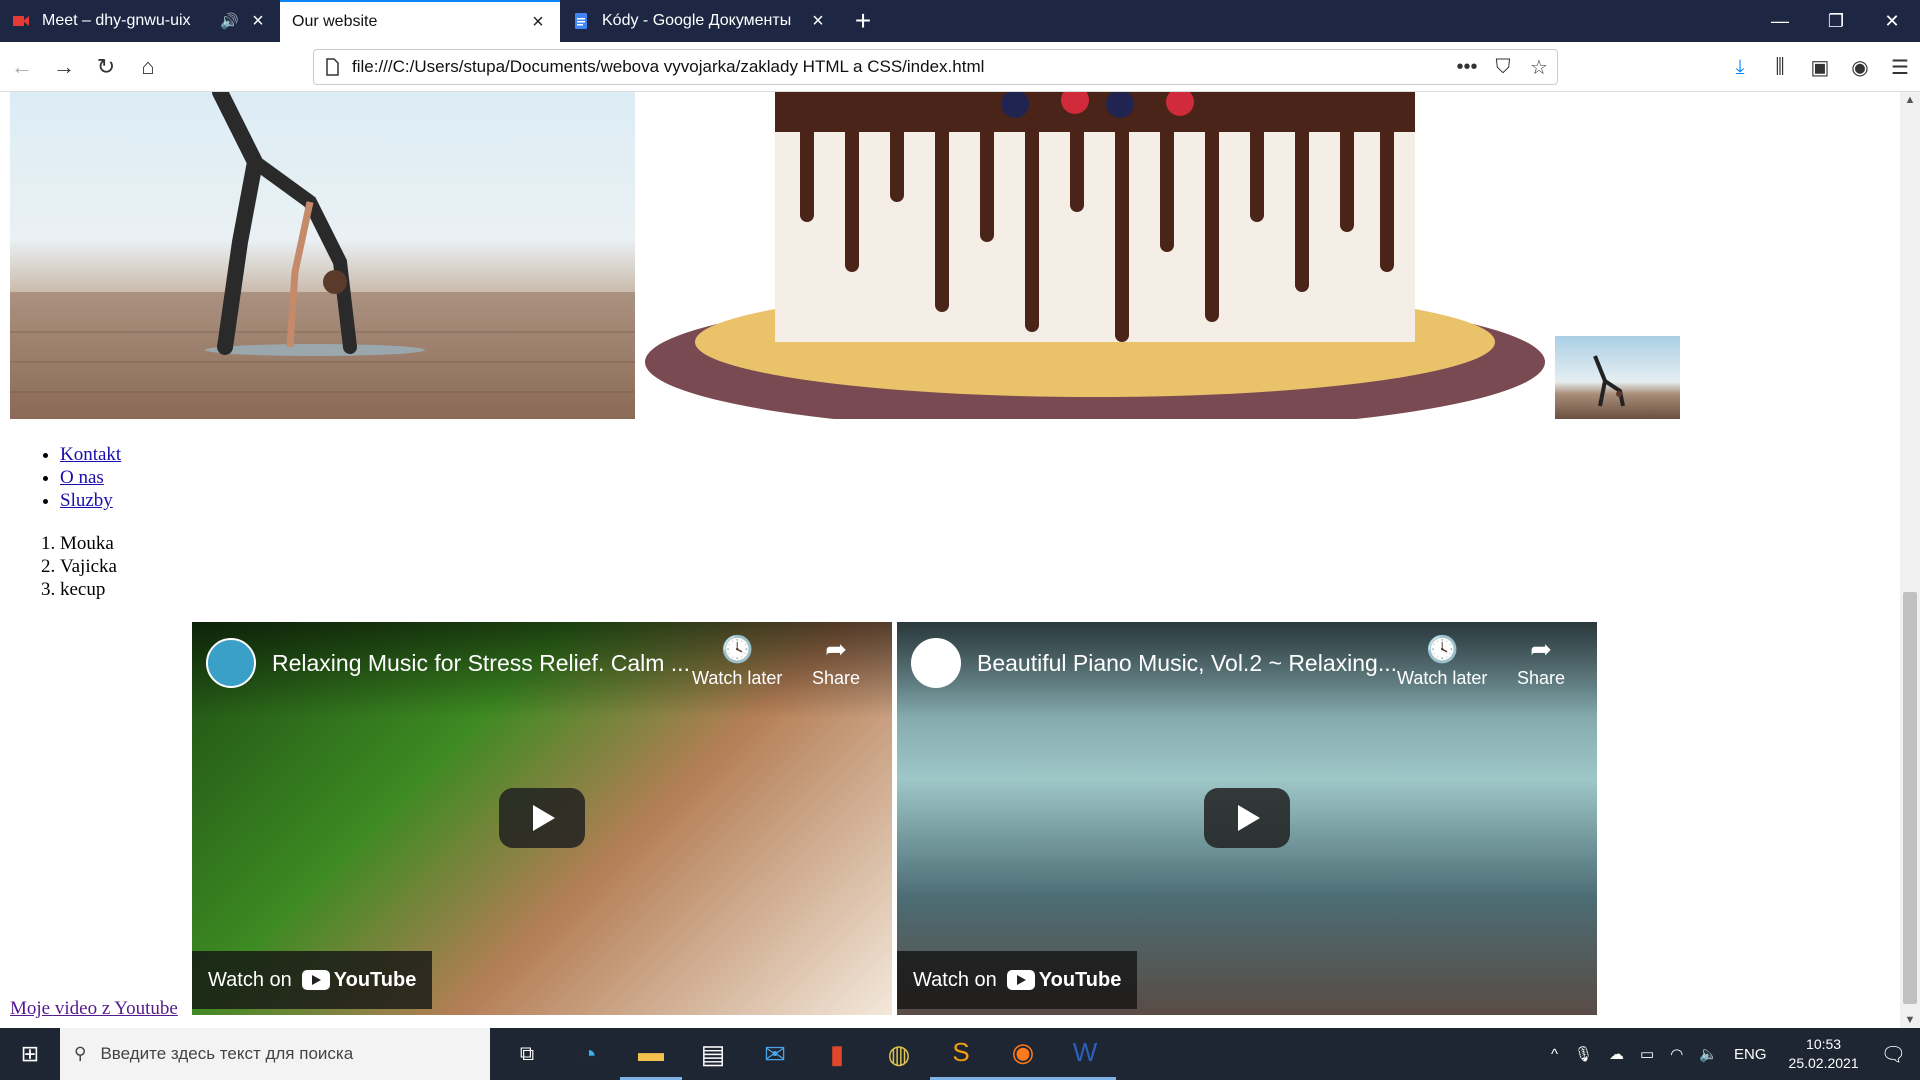 The height and width of the screenshot is (1080, 1920). Describe the element at coordinates (86, 500) in the screenshot. I see `link-sluzby: Sluzby` at that location.